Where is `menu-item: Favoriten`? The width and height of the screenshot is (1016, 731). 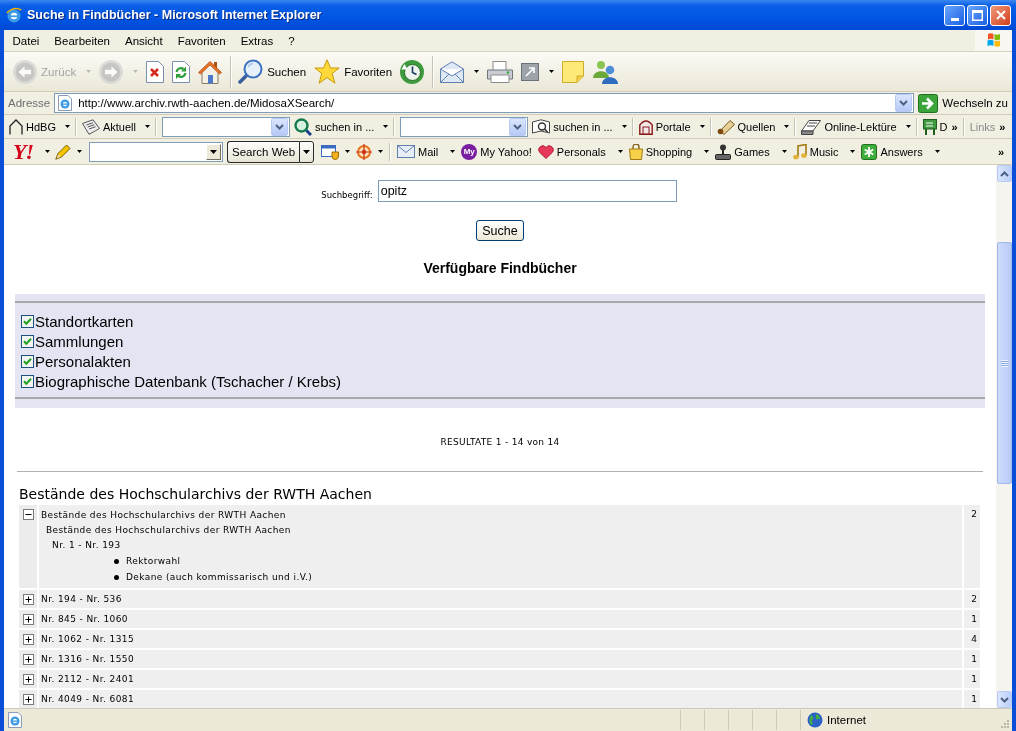
menu-item: Favoriten is located at coordinates (202, 40).